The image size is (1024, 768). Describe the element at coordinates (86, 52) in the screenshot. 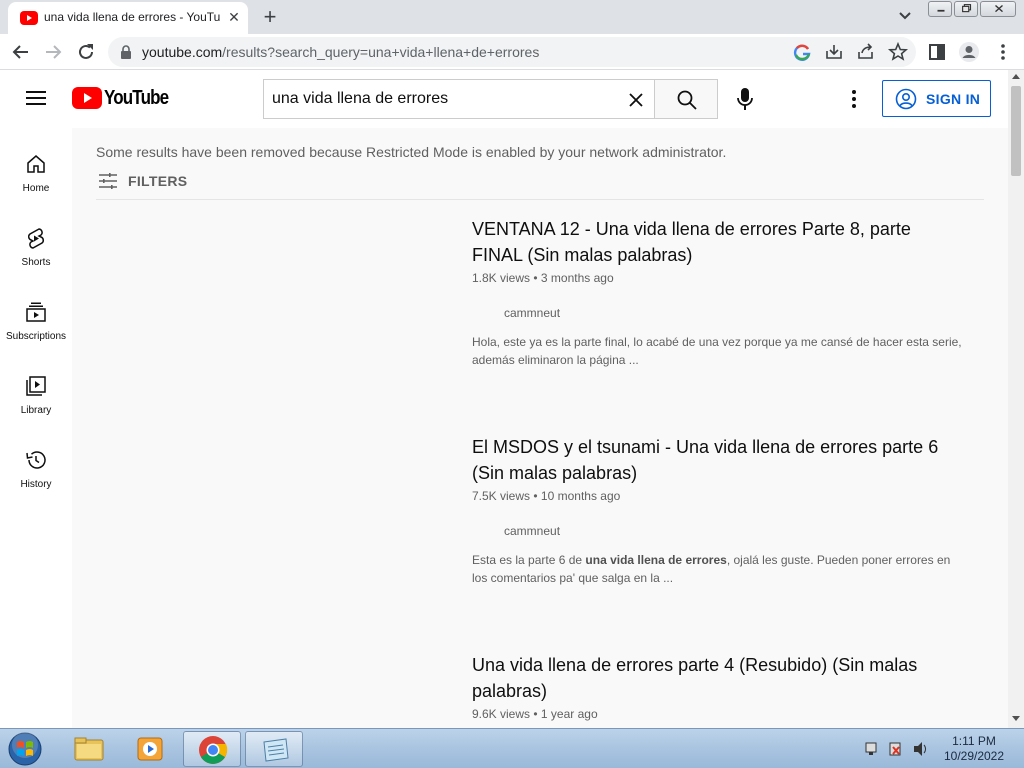

I see `reload-icon` at that location.